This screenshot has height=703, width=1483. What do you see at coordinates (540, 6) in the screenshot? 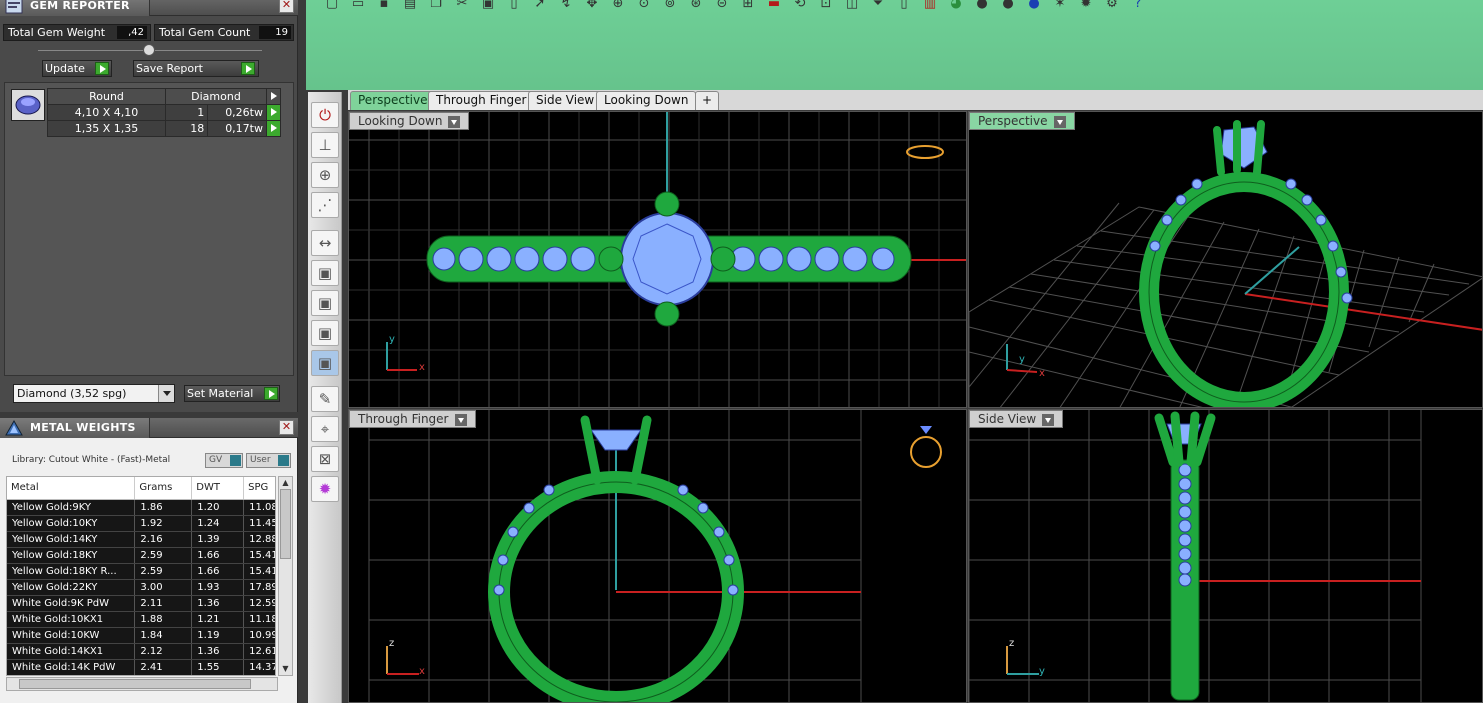
I see `select-arrow-icon: ➚` at bounding box center [540, 6].